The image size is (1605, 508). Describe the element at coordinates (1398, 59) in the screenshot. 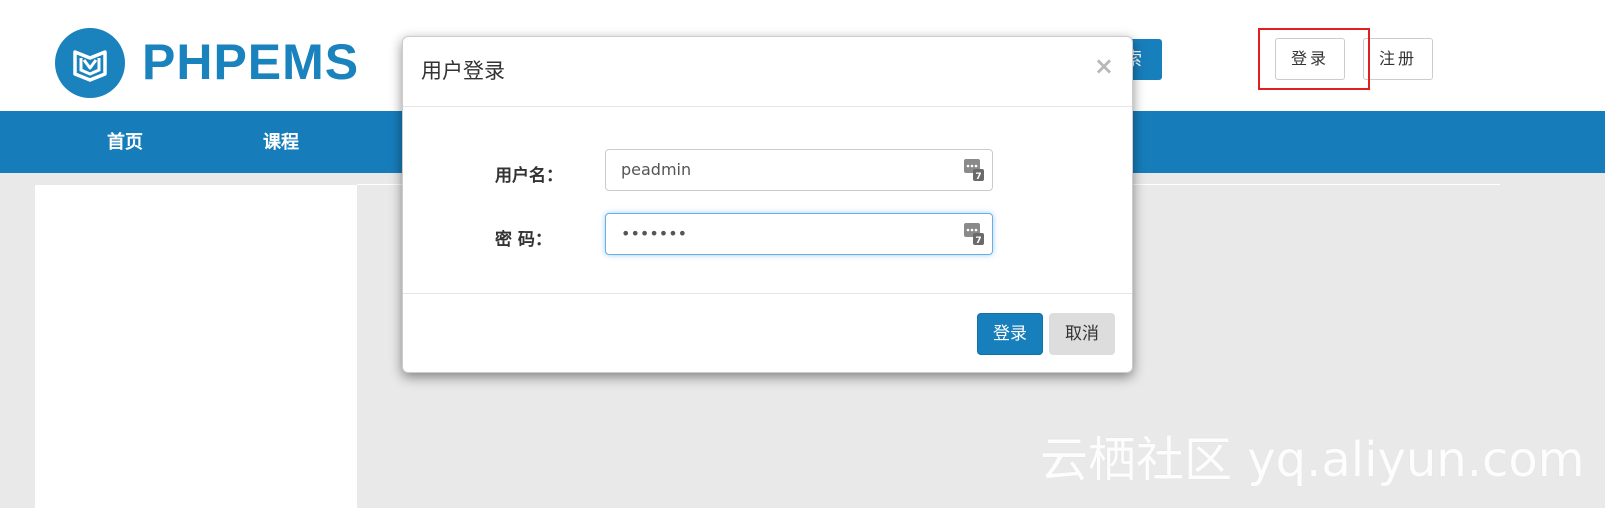

I see `register-button: 注册` at that location.